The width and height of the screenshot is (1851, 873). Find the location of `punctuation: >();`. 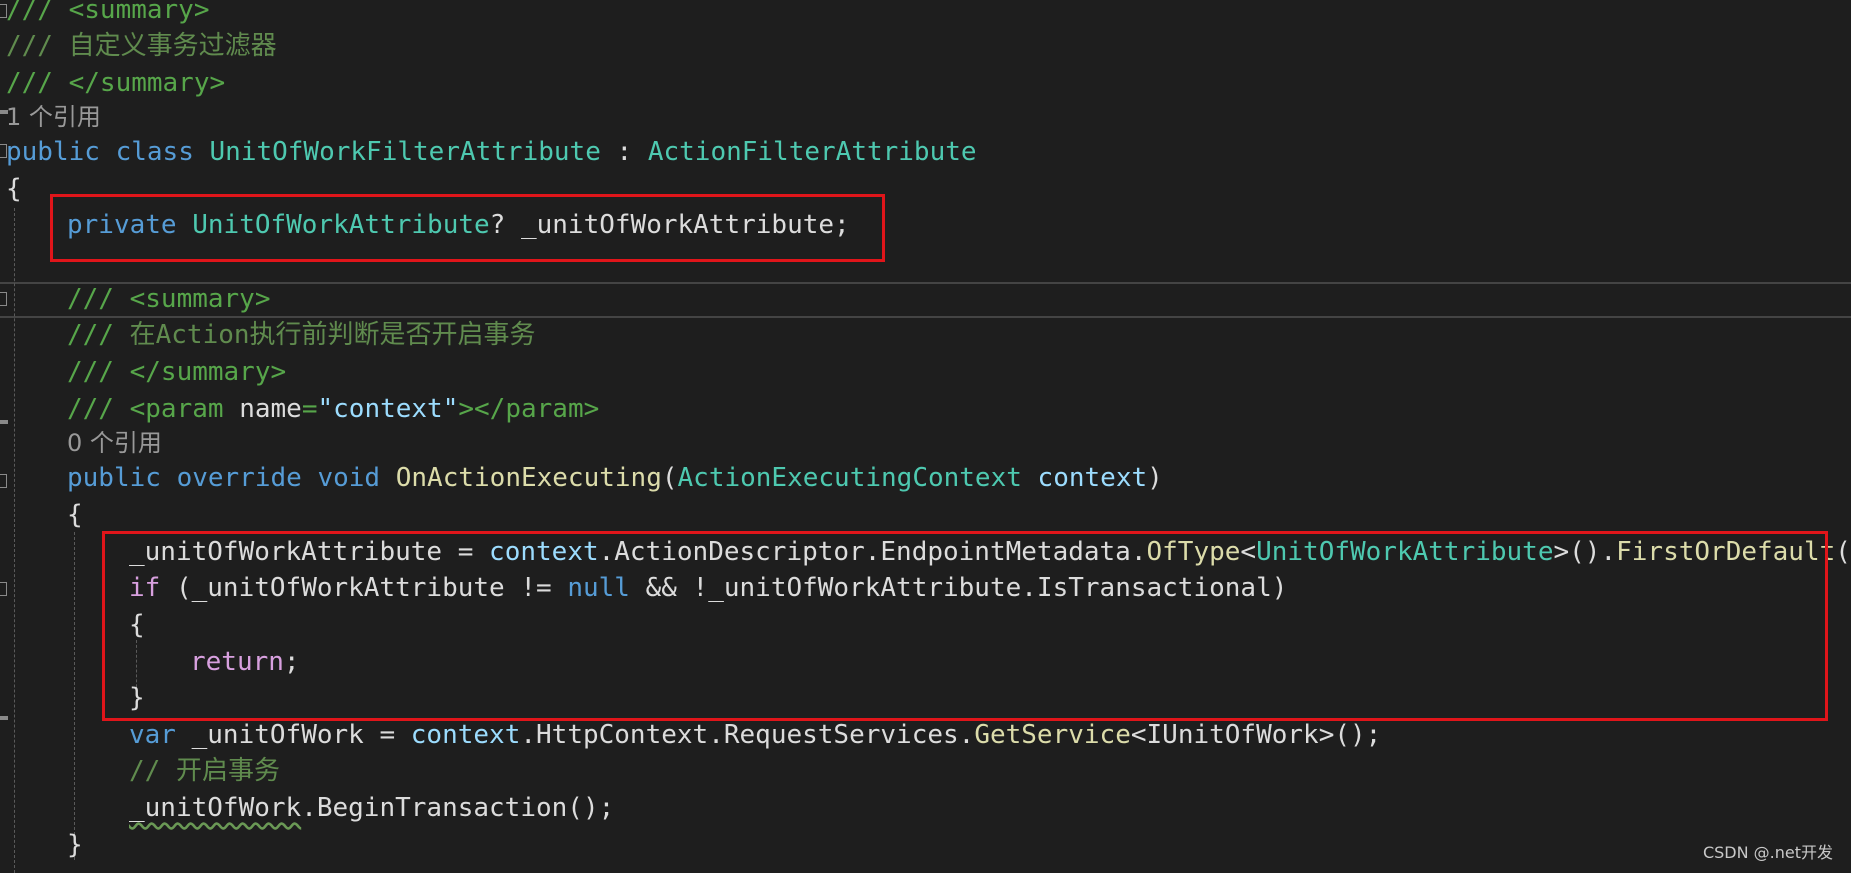

punctuation: >(); is located at coordinates (1350, 735).